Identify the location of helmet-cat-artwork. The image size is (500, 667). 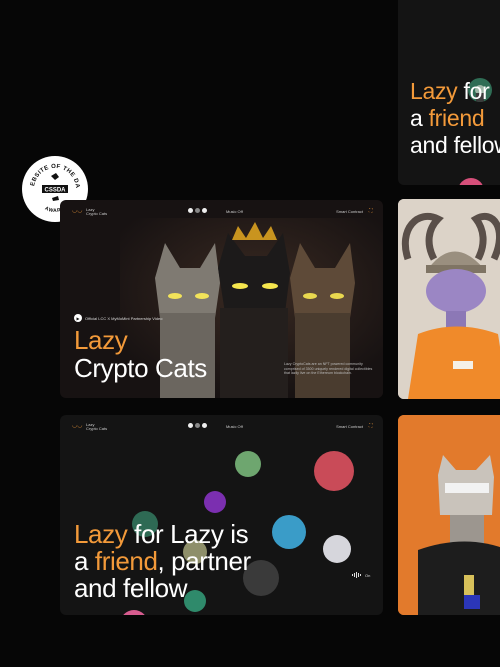
(449, 299).